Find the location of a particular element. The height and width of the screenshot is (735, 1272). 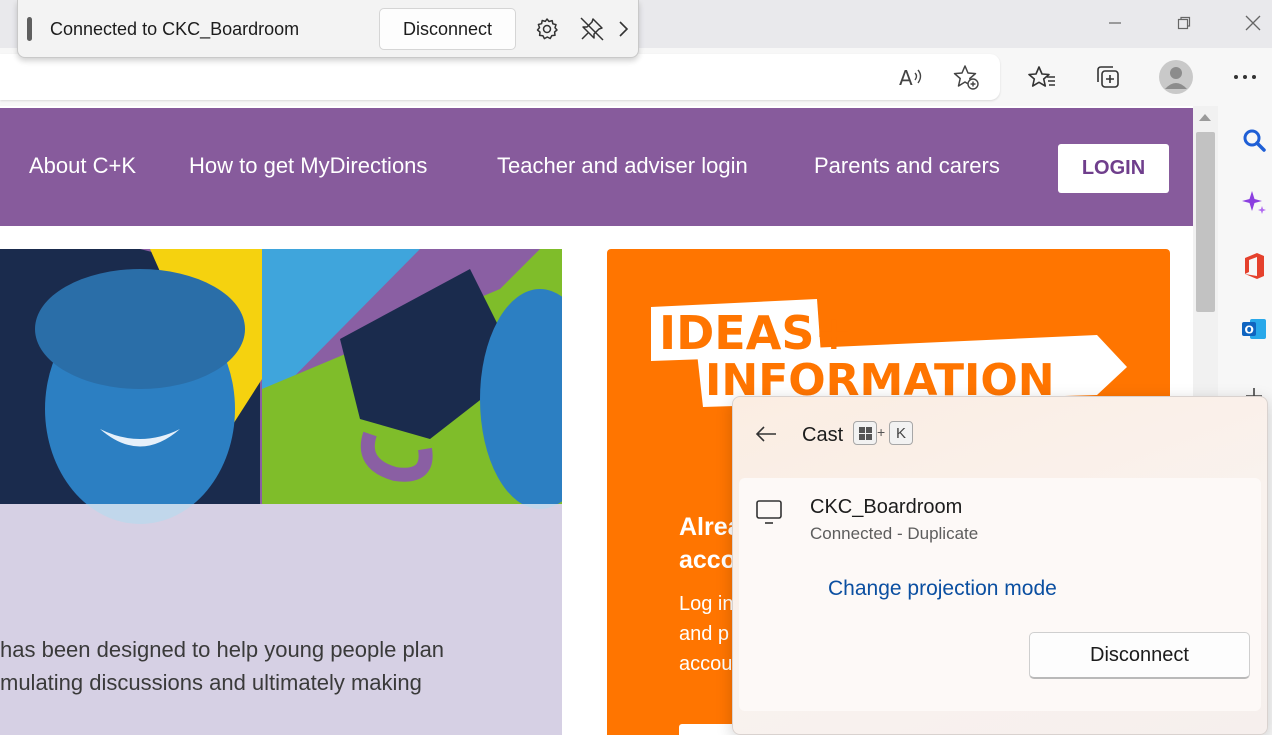

cast-connection-bar: Connected to CKC_Boardroom Disconnect is located at coordinates (328, 29).